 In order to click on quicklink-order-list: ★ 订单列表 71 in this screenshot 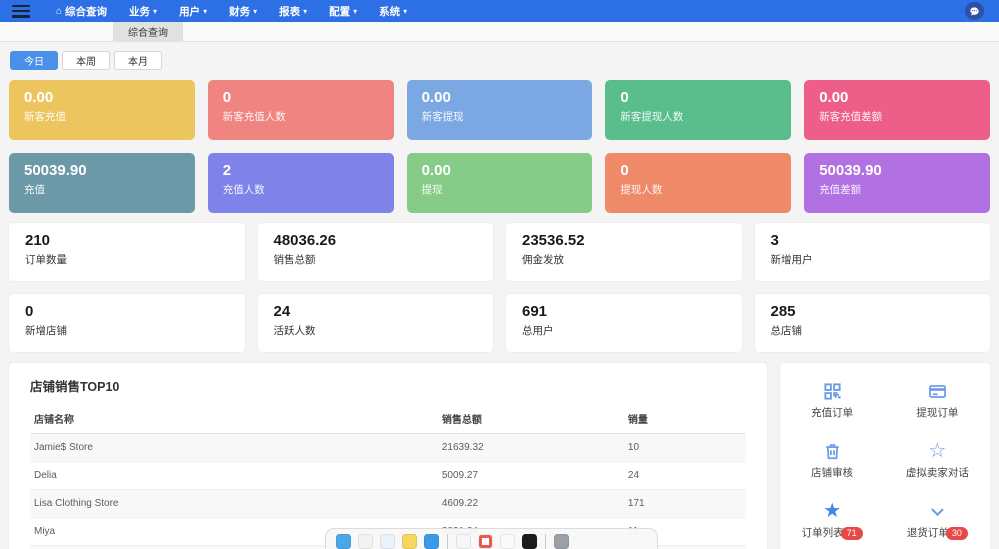, I will do `click(832, 519)`.